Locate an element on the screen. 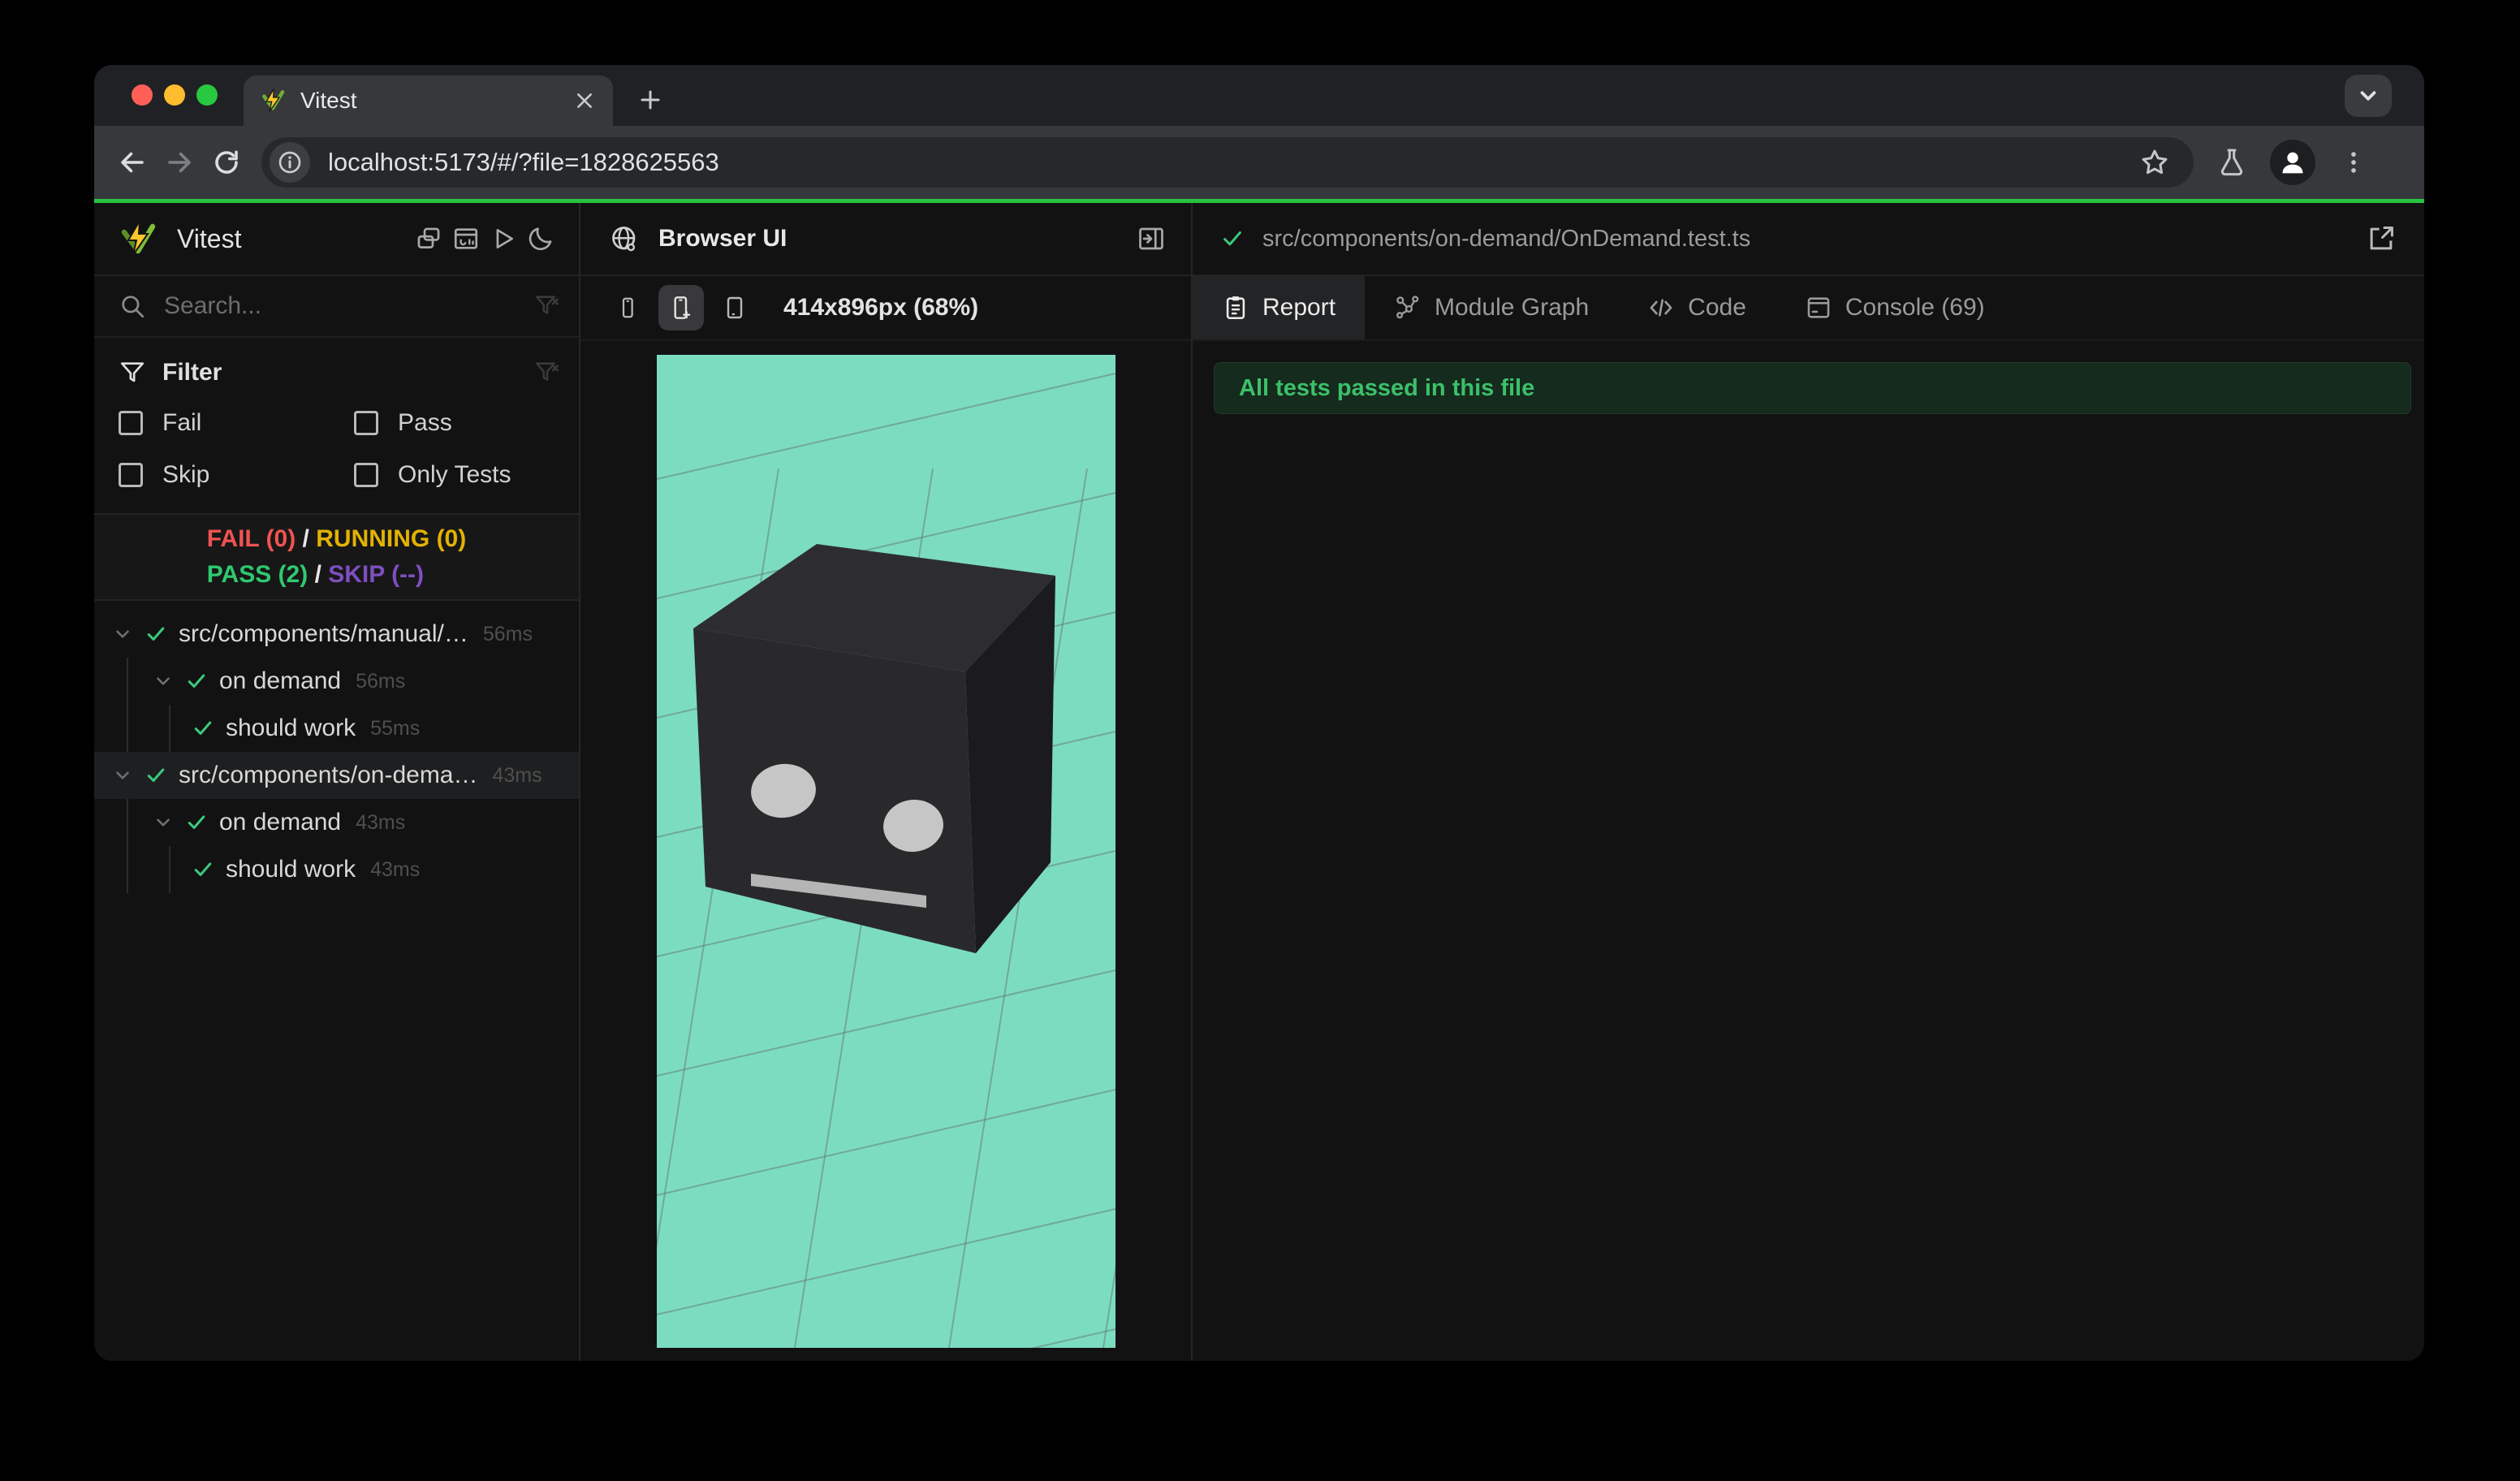  device-phone-small-button is located at coordinates (627, 308).